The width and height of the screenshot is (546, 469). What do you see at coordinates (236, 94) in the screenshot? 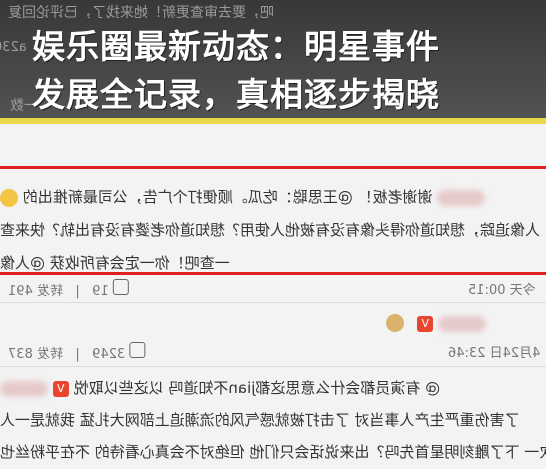
I see `headline-line-2: 发展全记录，真相逐步揭晓` at bounding box center [236, 94].